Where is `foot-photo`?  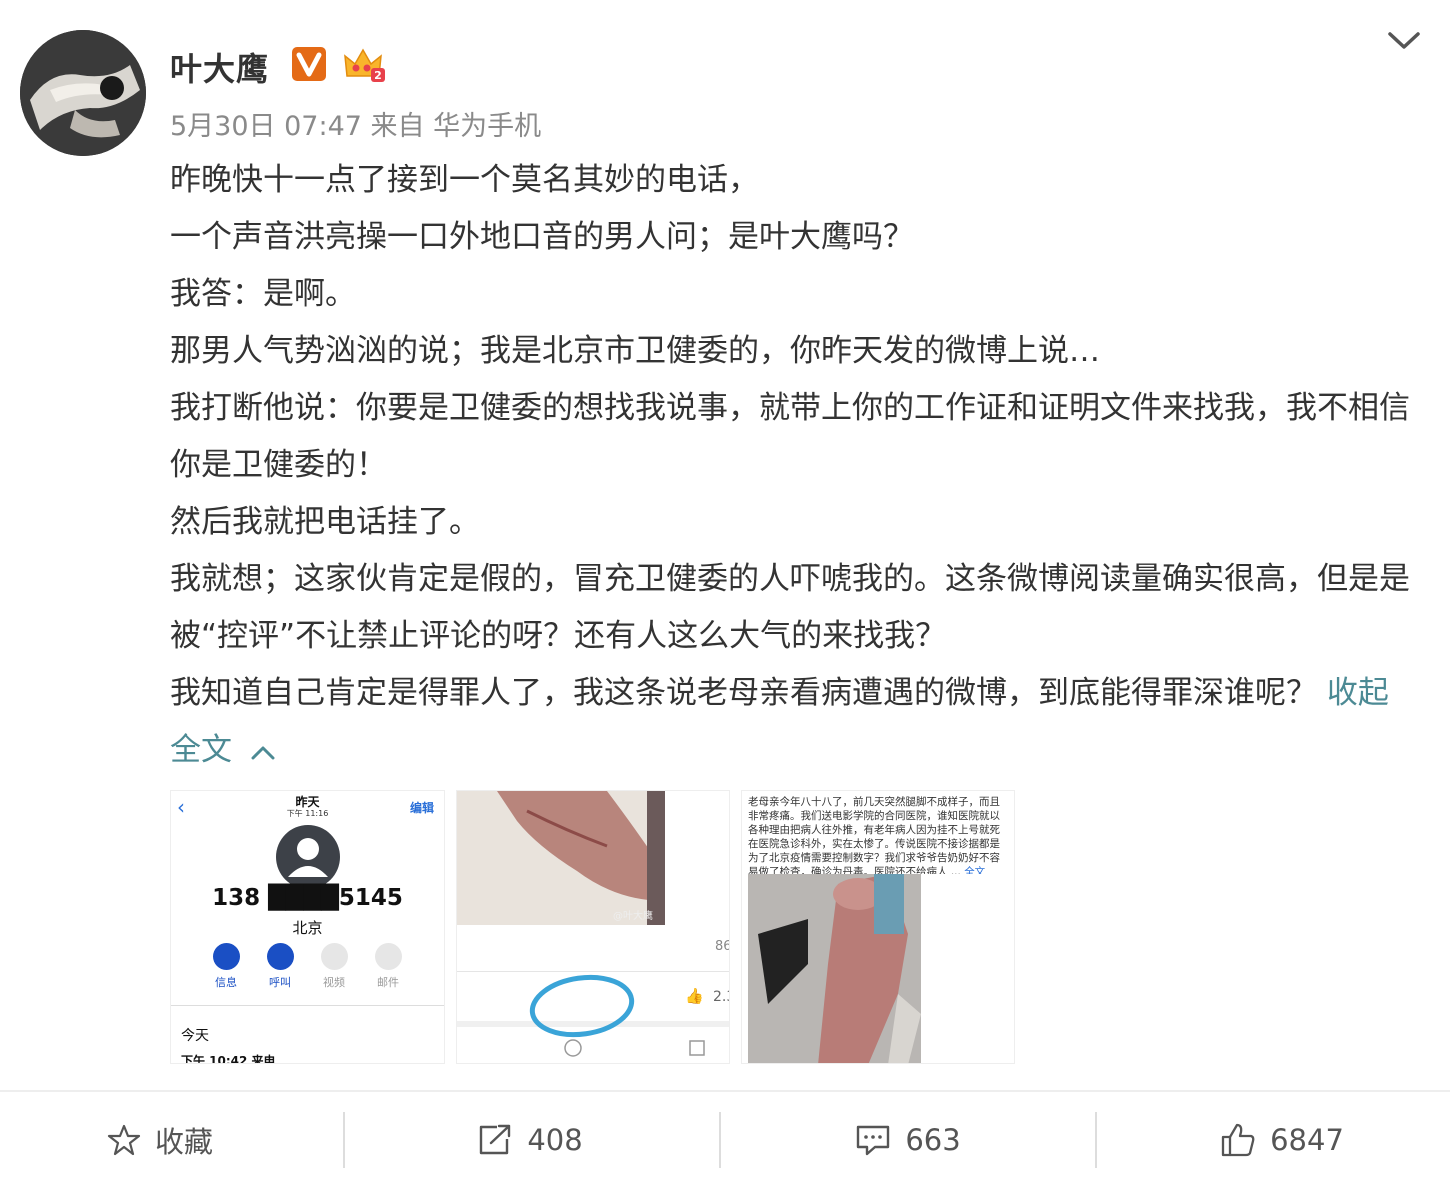 foot-photo is located at coordinates (881, 968).